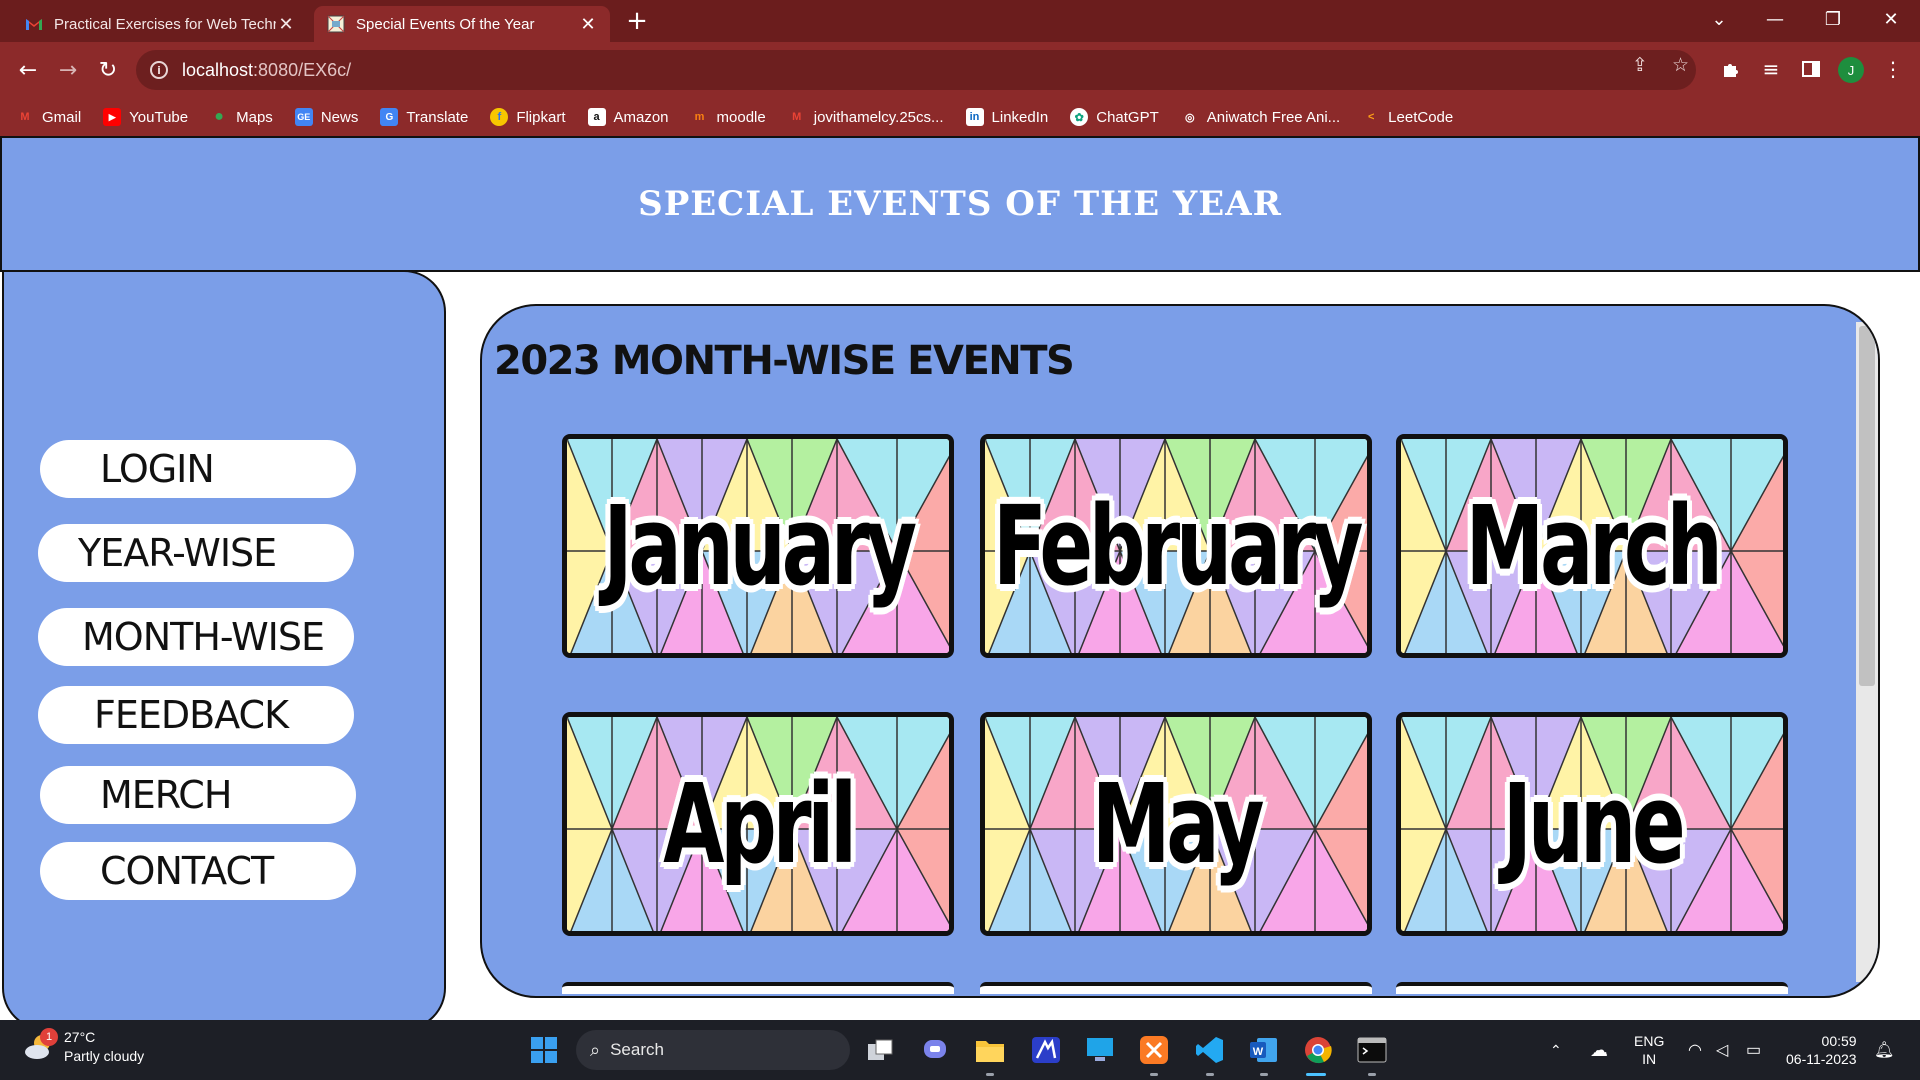 The height and width of the screenshot is (1080, 1920). What do you see at coordinates (1264, 1050) in the screenshot?
I see `word-icon: W` at bounding box center [1264, 1050].